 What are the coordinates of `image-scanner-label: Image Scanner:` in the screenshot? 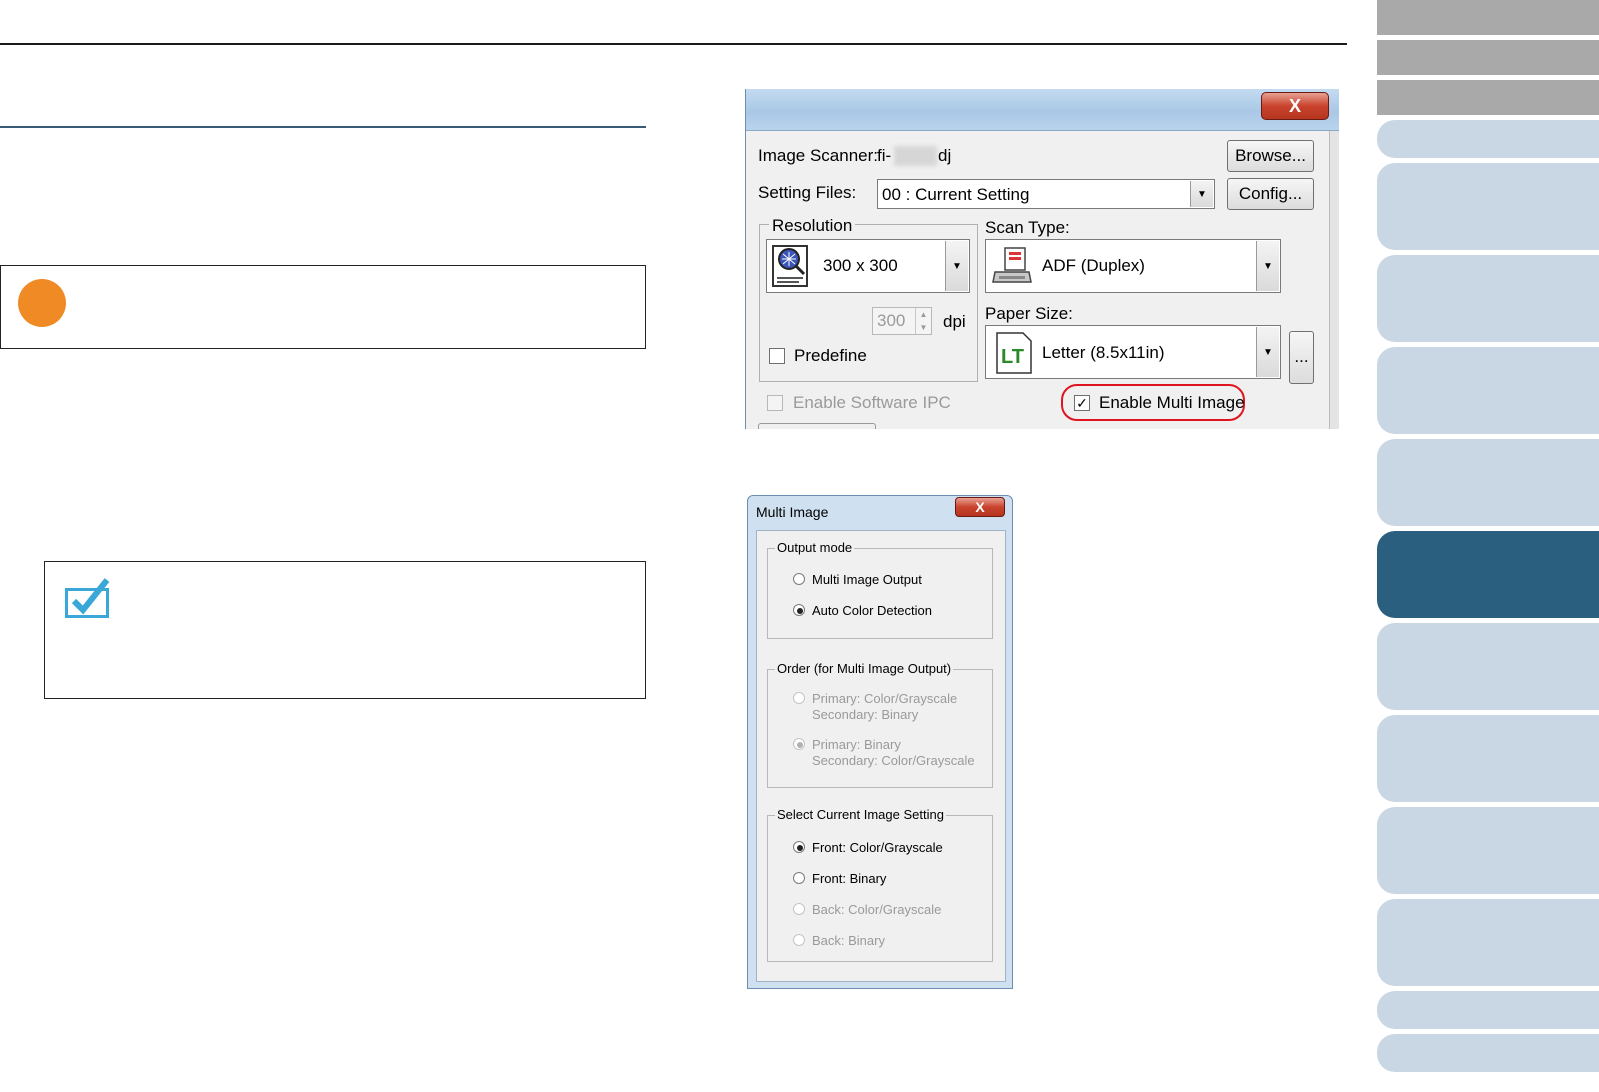 It's located at (818, 155).